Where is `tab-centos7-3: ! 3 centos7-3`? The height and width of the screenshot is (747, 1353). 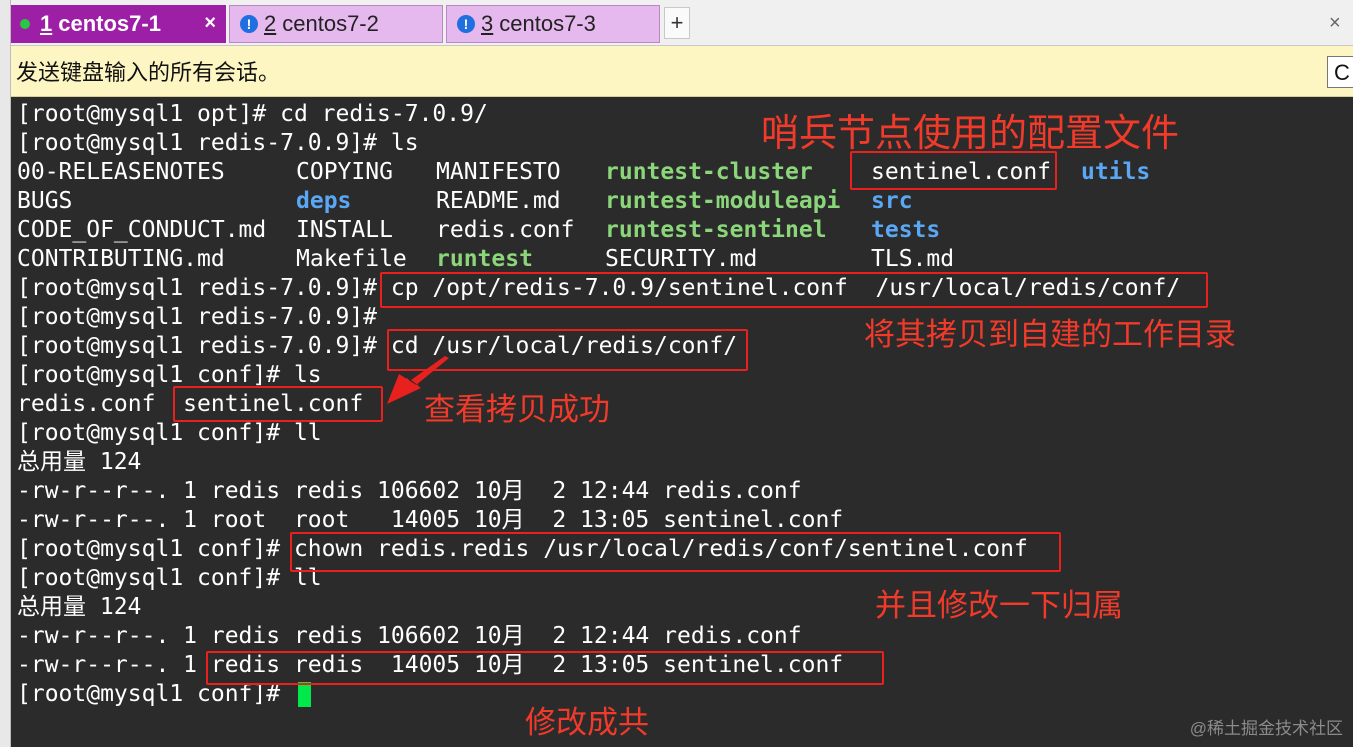
tab-centos7-3: ! 3 centos7-3 is located at coordinates (553, 24).